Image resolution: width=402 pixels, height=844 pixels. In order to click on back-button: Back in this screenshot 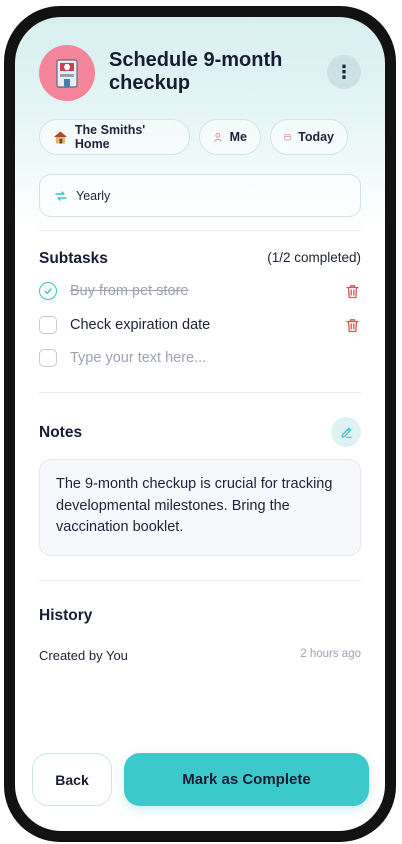, I will do `click(72, 779)`.